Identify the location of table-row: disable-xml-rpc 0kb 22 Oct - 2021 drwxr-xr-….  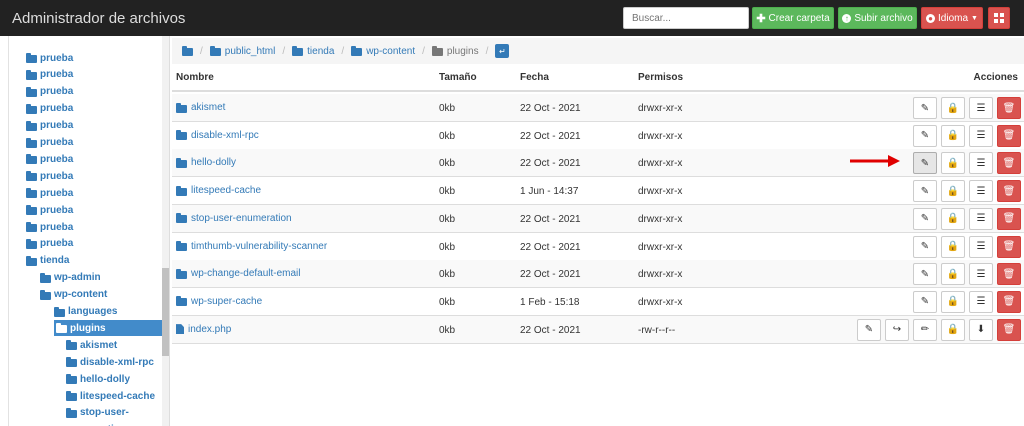
(598, 136).